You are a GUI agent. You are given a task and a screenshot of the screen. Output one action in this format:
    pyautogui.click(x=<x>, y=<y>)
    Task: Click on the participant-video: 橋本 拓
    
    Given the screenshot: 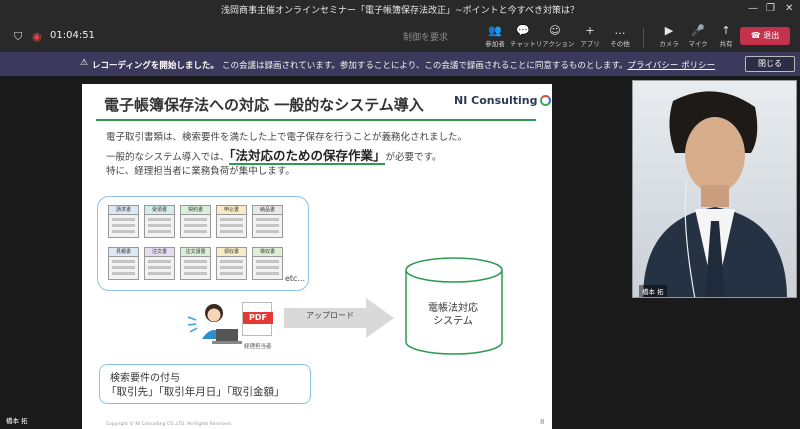 What is the action you would take?
    pyautogui.click(x=714, y=189)
    